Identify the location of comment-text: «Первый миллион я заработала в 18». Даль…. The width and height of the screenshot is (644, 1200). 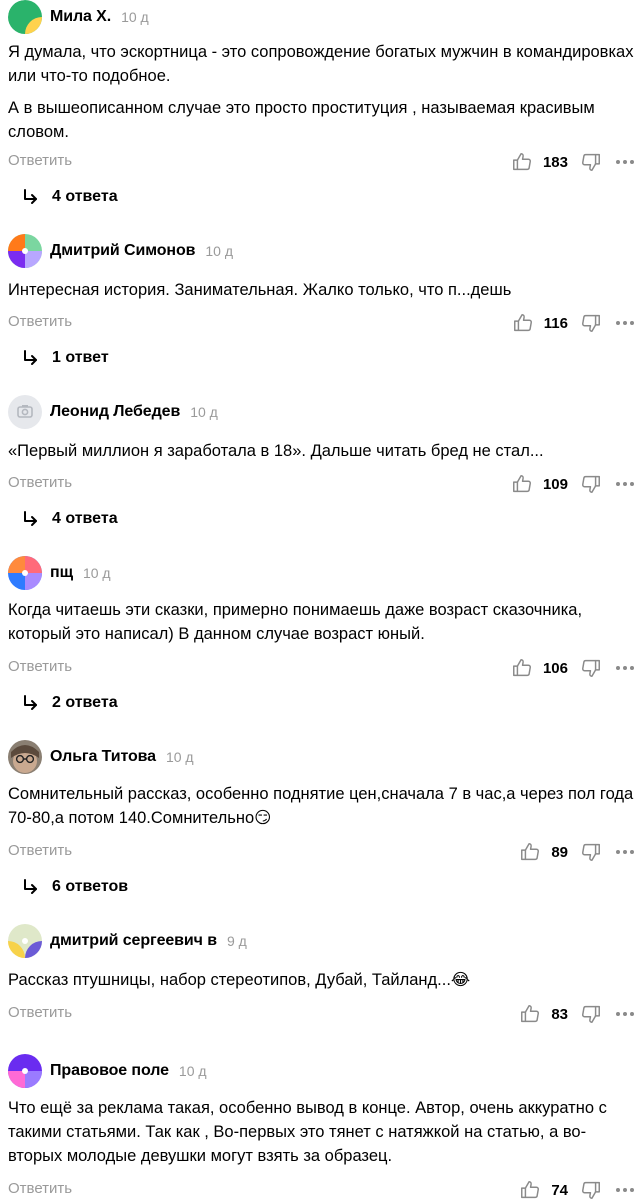
(322, 451).